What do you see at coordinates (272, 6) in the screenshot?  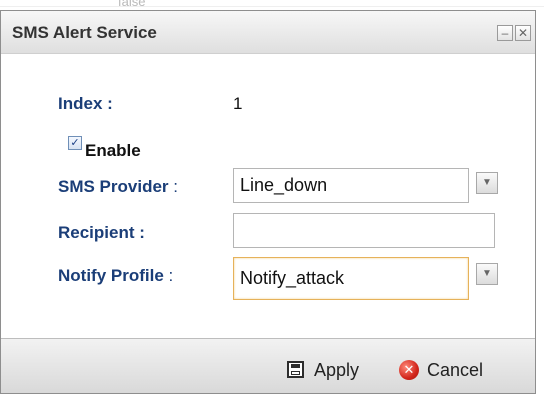 I see `background-divider` at bounding box center [272, 6].